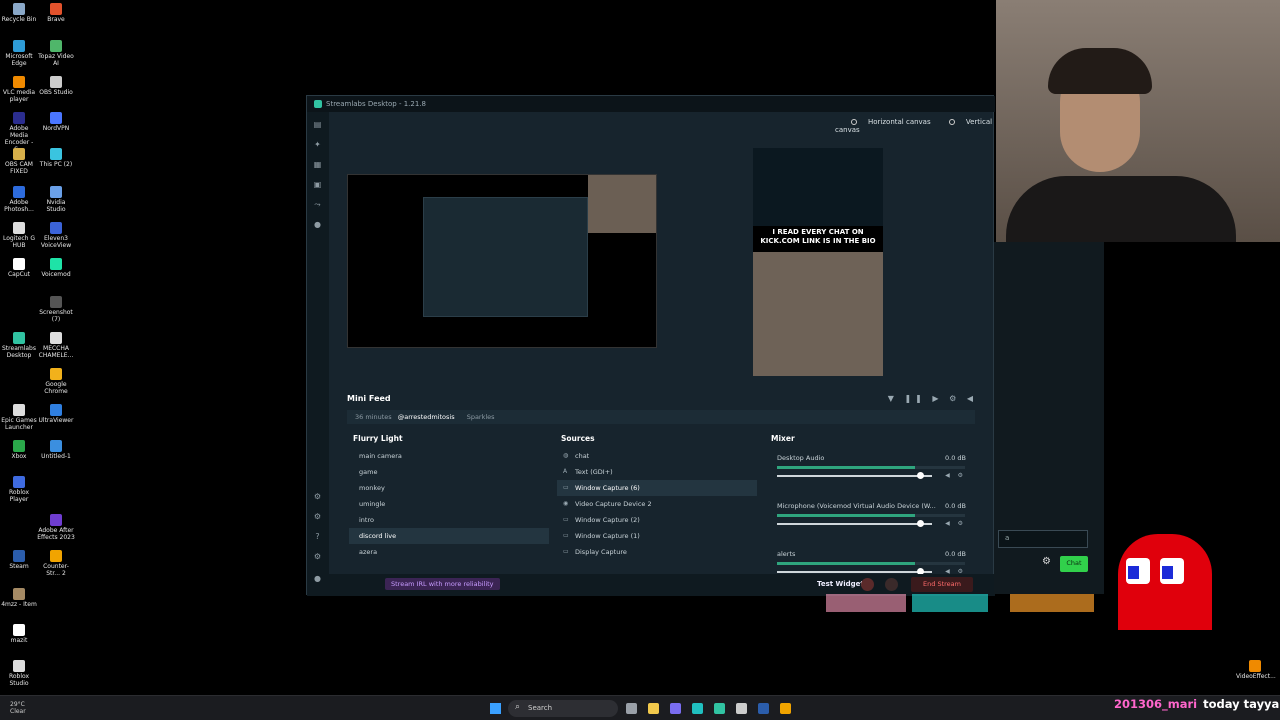  I want to click on irl-promo-button: Stream IRL with more reliability, so click(442, 584).